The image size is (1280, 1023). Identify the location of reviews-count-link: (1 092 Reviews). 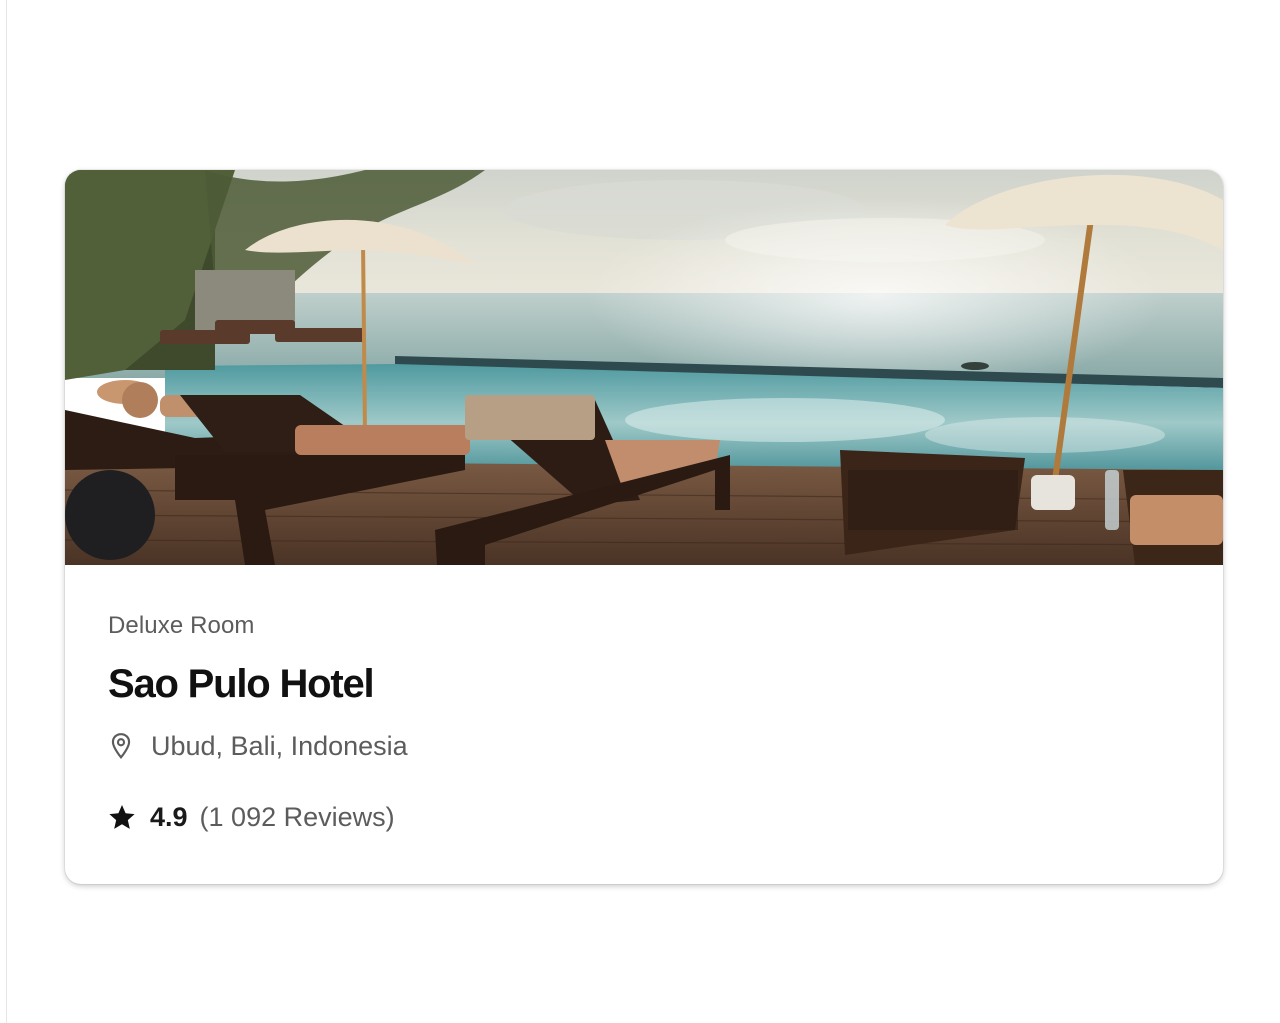
(297, 817).